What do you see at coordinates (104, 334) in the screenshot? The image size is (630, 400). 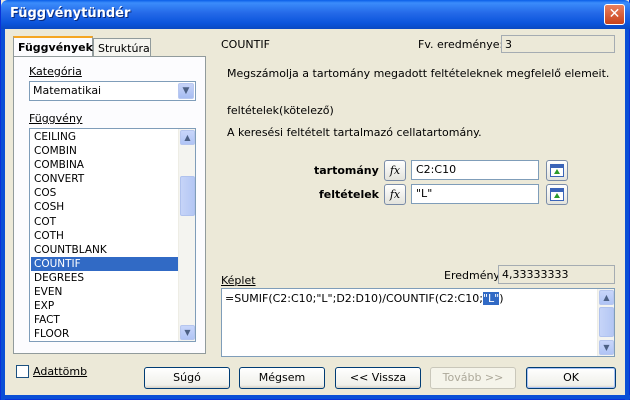 I see `function-list-item: FLOOR` at bounding box center [104, 334].